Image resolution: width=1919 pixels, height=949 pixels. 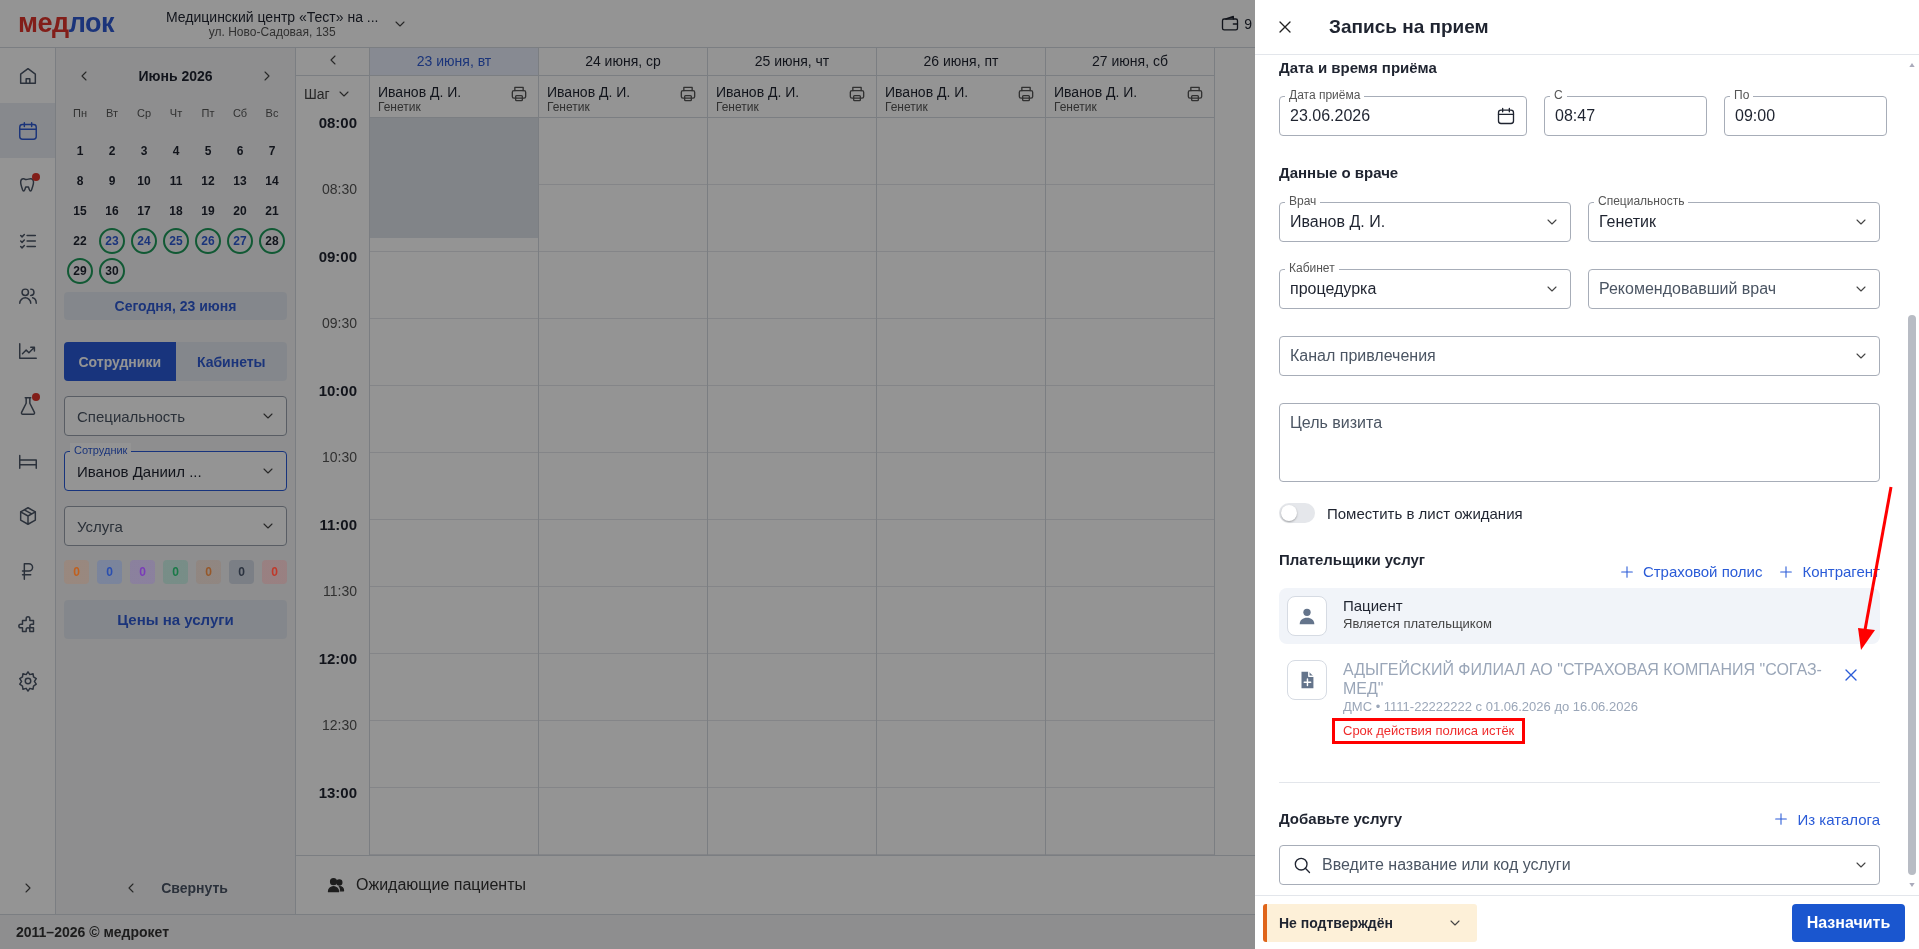 What do you see at coordinates (272, 181) in the screenshot?
I see `calendar-day: 14` at bounding box center [272, 181].